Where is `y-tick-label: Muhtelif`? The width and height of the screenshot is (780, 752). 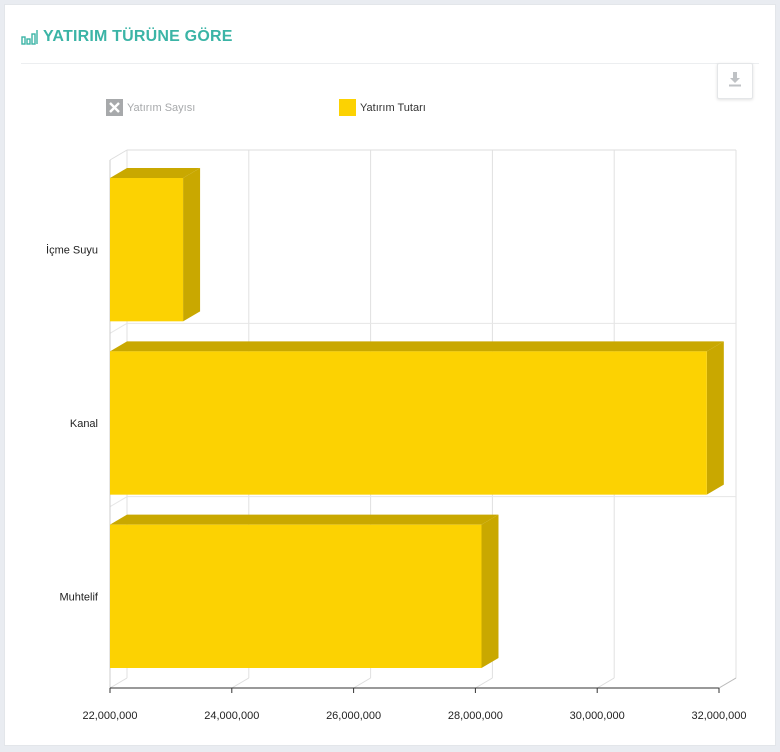 y-tick-label: Muhtelif is located at coordinates (78, 597).